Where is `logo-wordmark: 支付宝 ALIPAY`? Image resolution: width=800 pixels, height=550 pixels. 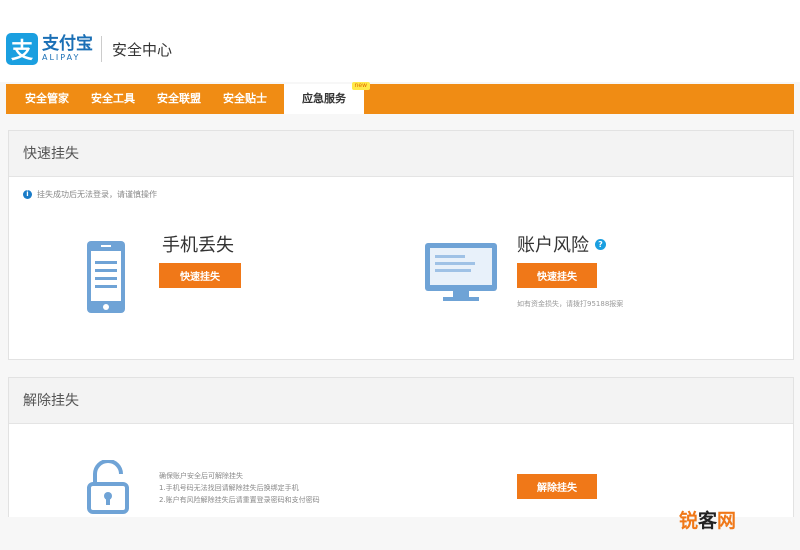
logo-wordmark: 支付宝 ALIPAY is located at coordinates (67, 49).